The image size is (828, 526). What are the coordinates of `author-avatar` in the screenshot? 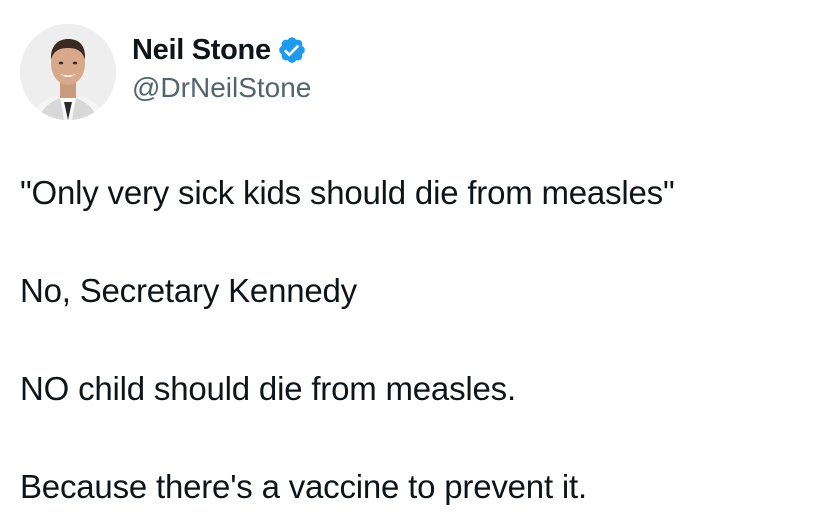 It's located at (68, 72).